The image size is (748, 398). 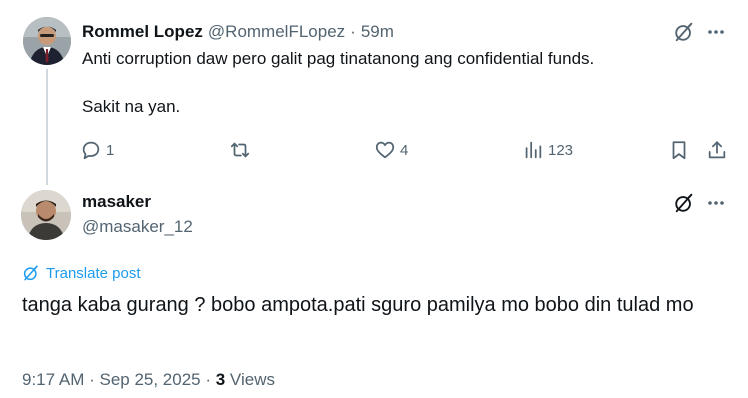 I want to click on translate-post-link: Translate post, so click(x=81, y=273).